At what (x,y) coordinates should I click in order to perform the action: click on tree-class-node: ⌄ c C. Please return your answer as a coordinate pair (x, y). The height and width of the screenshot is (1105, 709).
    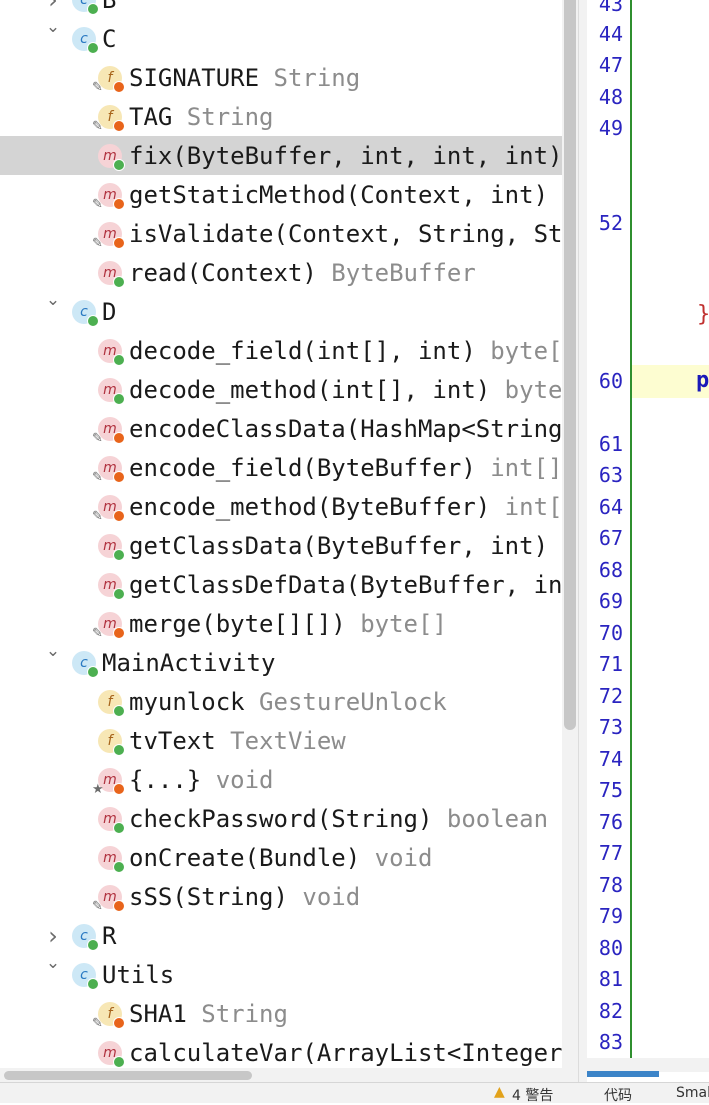
    Looking at the image, I should click on (281, 38).